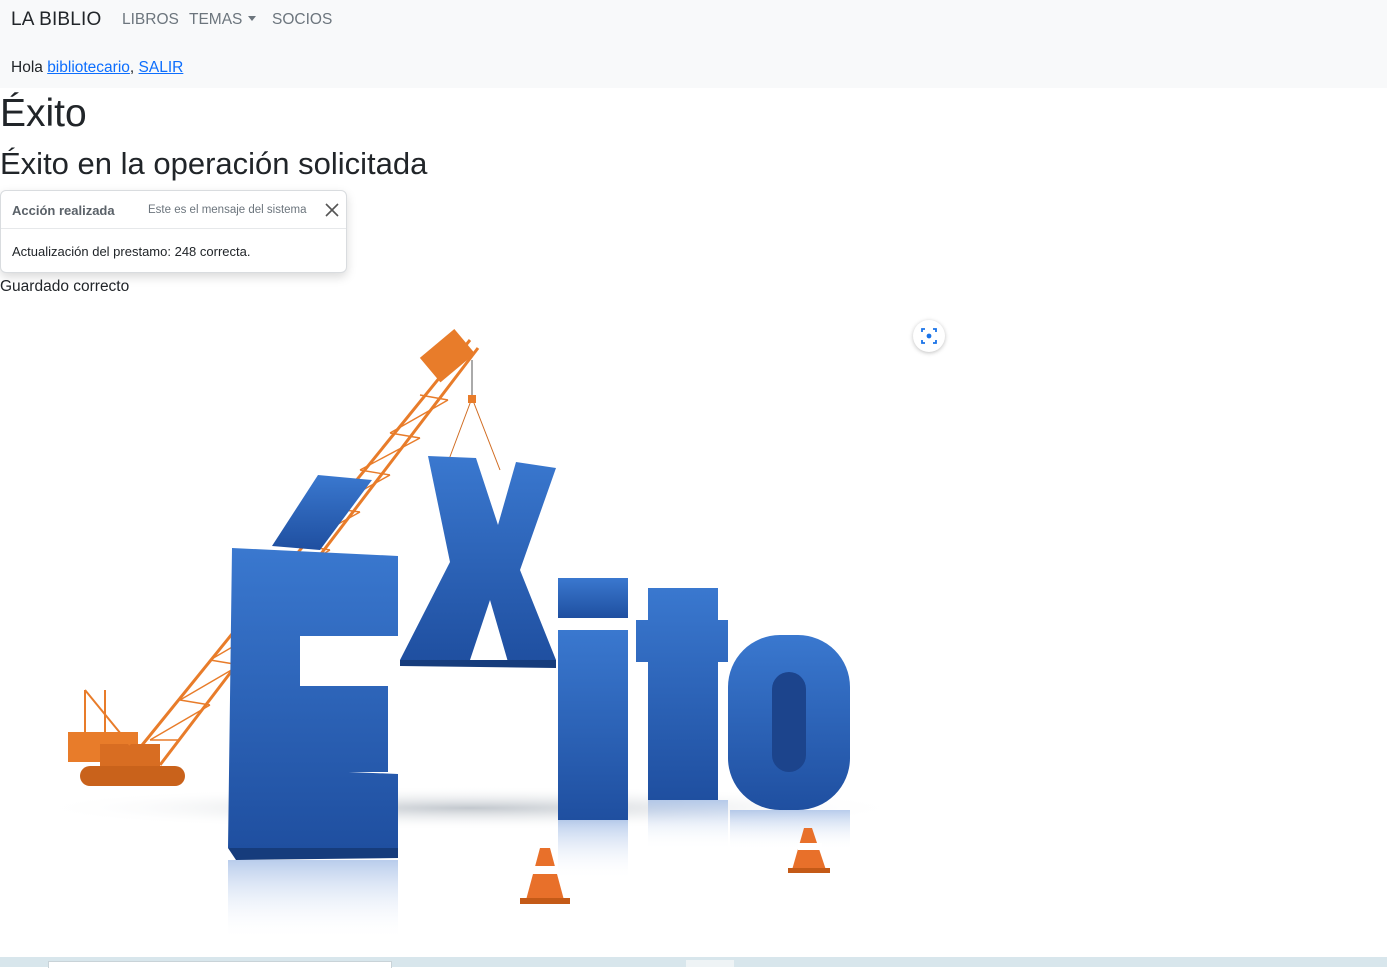 Image resolution: width=1387 pixels, height=968 pixels. Describe the element at coordinates (161, 67) in the screenshot. I see `logout-link: SALIR` at that location.